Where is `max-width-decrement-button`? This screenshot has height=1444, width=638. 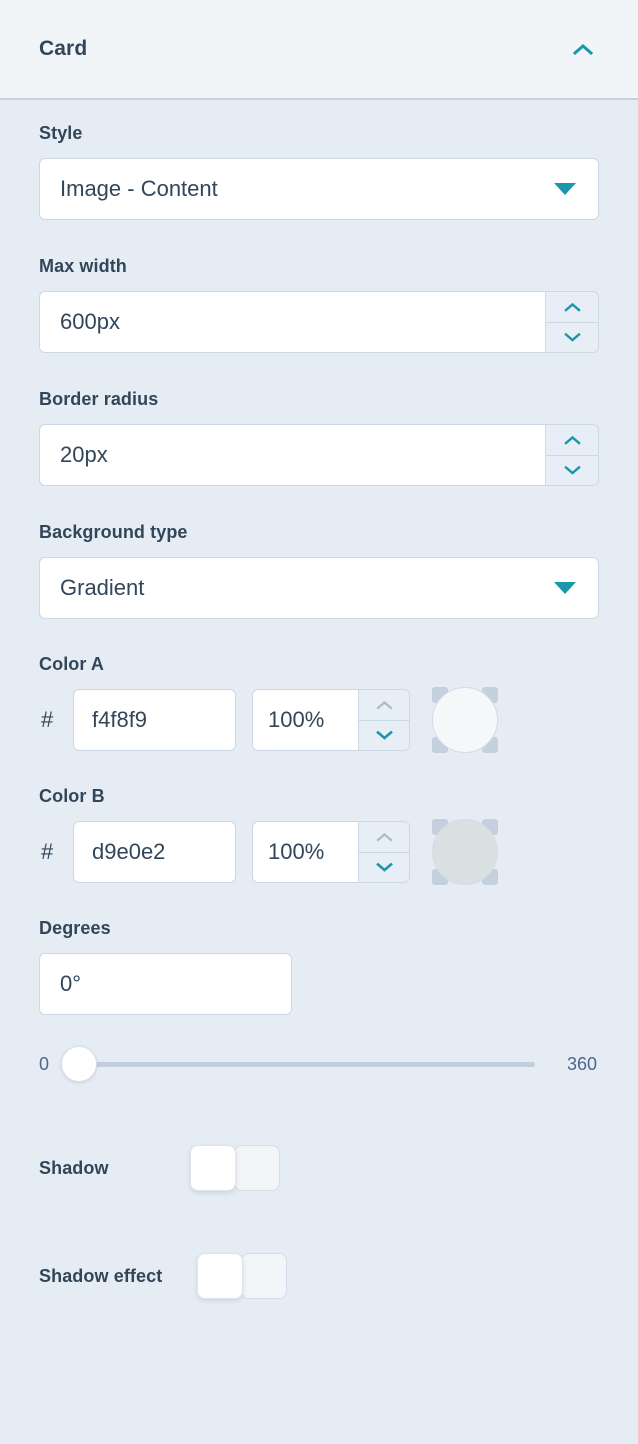
max-width-decrement-button is located at coordinates (572, 337).